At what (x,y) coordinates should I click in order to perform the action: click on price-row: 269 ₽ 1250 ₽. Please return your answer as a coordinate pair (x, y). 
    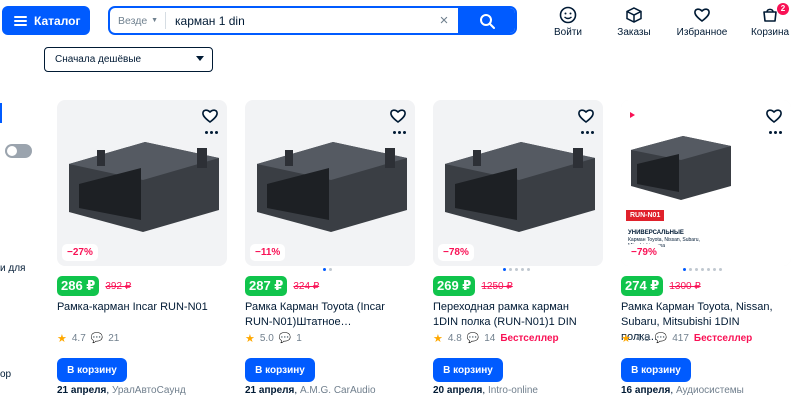
    Looking at the image, I should click on (473, 286).